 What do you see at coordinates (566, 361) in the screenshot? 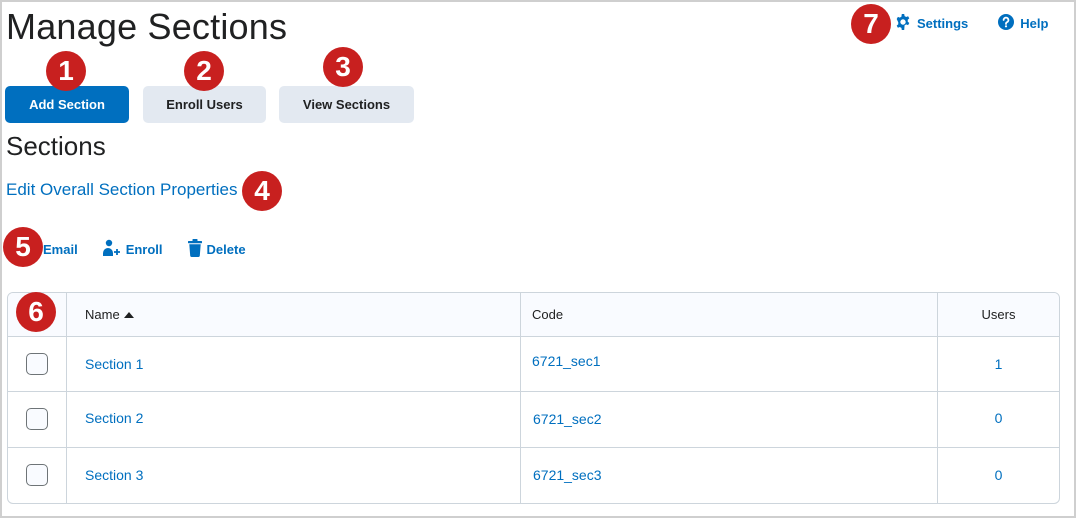
I see `section-code-link: 6721_sec1` at bounding box center [566, 361].